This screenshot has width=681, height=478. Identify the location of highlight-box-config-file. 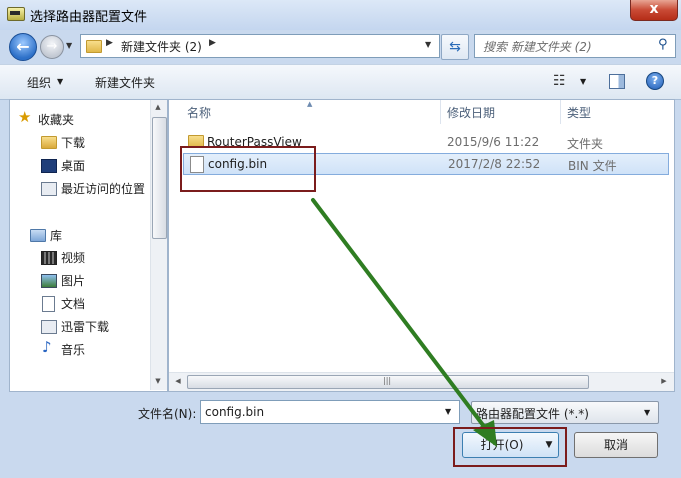
(248, 169).